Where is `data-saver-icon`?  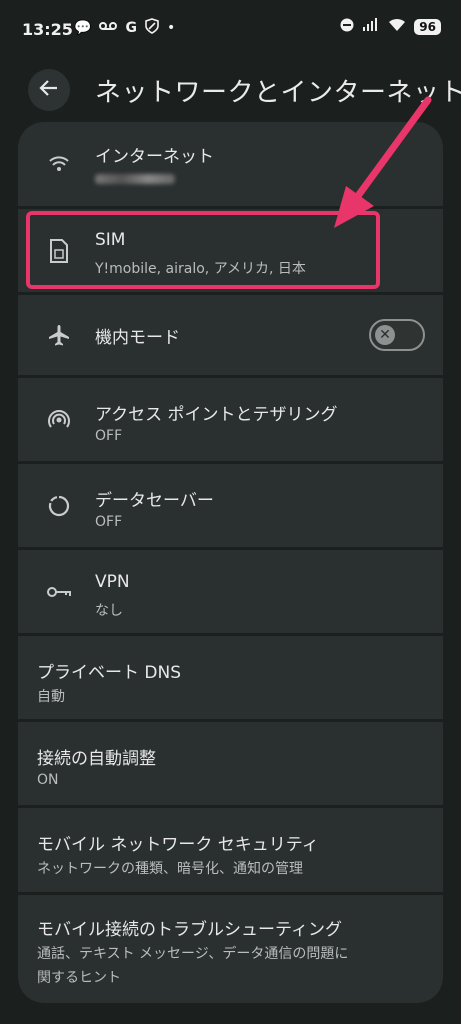 data-saver-icon is located at coordinates (59, 506).